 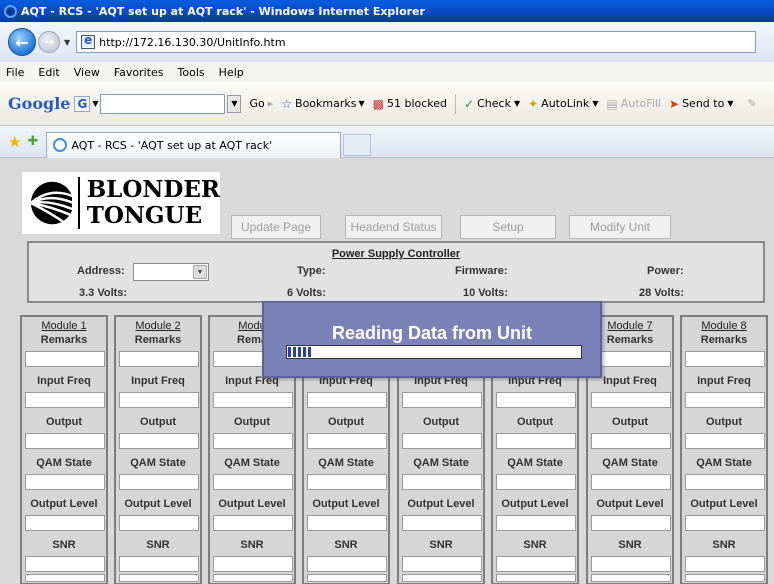 I want to click on address-url: http://172.16.130.30/UnitInfo.htm, so click(x=192, y=42).